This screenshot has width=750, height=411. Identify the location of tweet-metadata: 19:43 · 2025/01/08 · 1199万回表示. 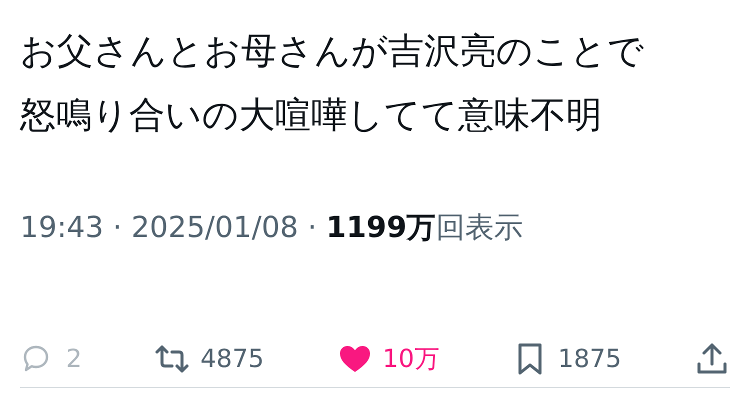
(272, 227).